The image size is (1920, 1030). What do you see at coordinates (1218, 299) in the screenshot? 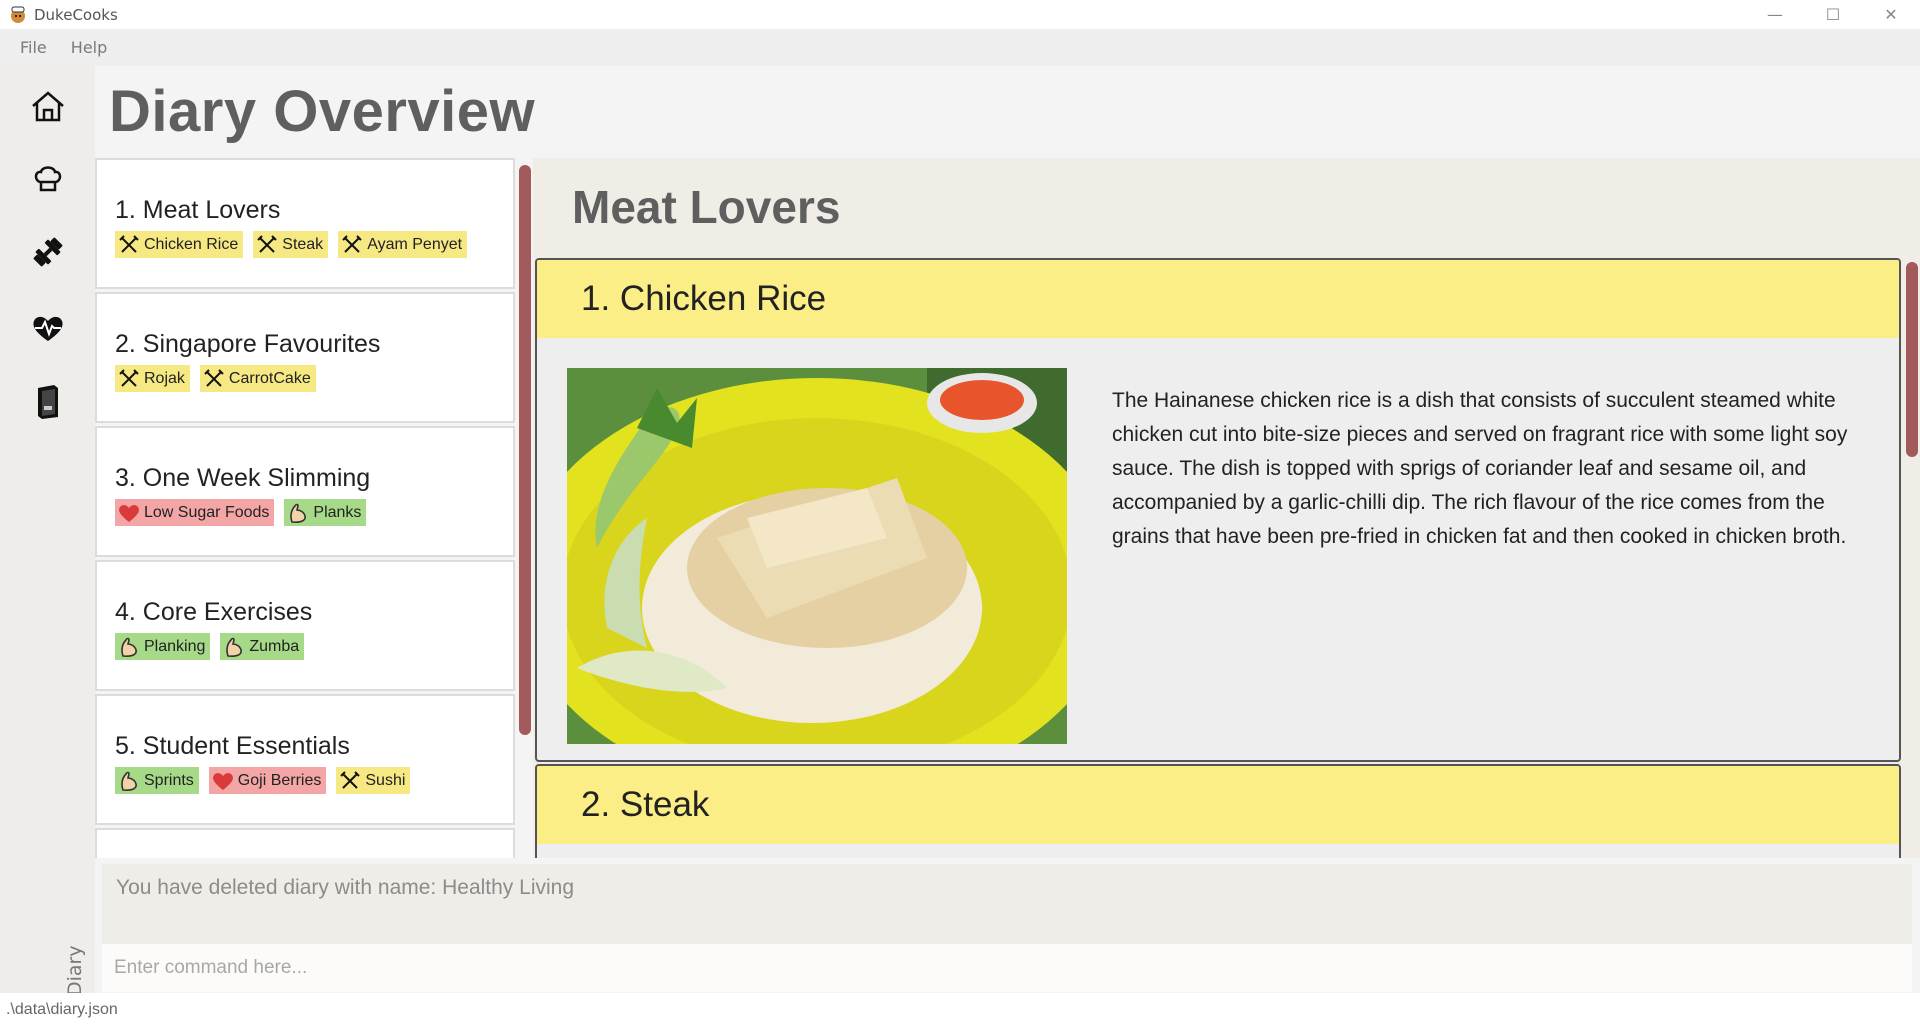
I see `entry-title: 1. Chicken Rice` at bounding box center [1218, 299].